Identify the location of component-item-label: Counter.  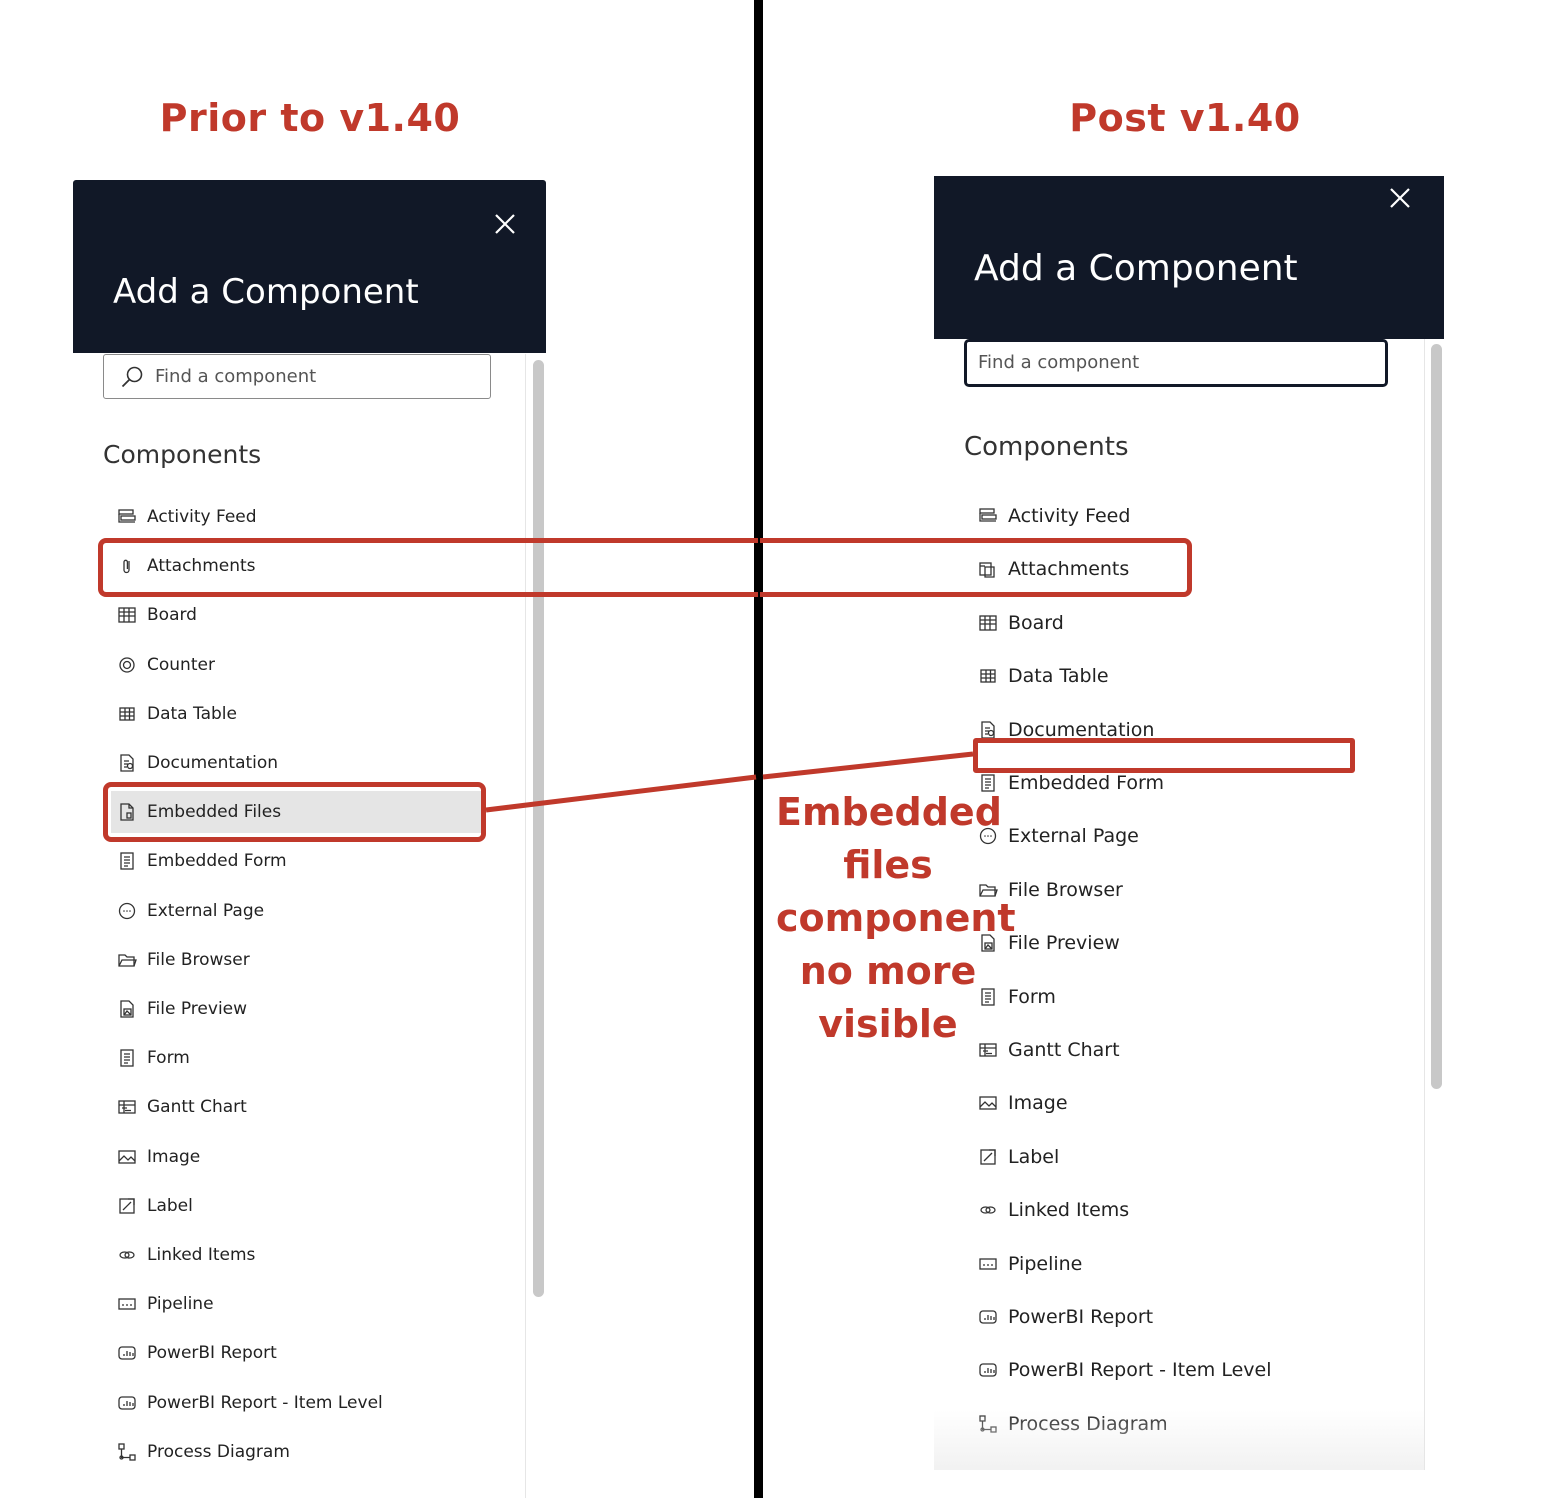
(181, 664).